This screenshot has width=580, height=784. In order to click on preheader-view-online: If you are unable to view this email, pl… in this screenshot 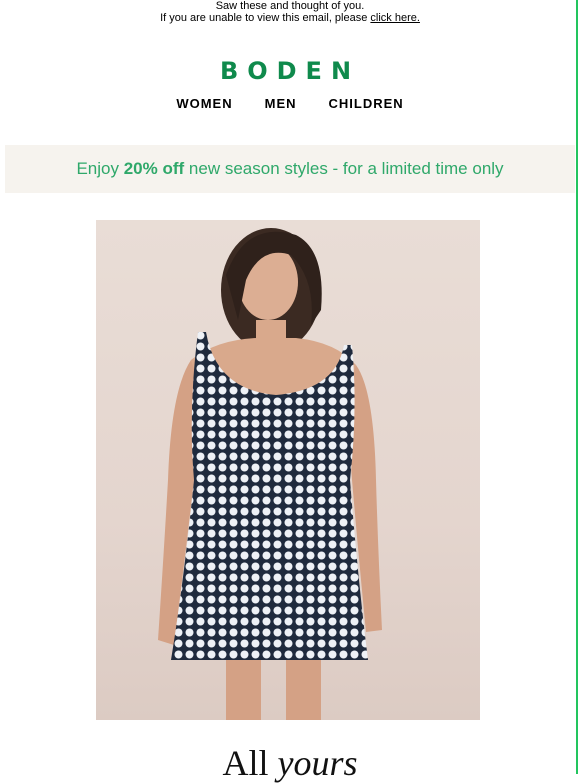, I will do `click(290, 18)`.